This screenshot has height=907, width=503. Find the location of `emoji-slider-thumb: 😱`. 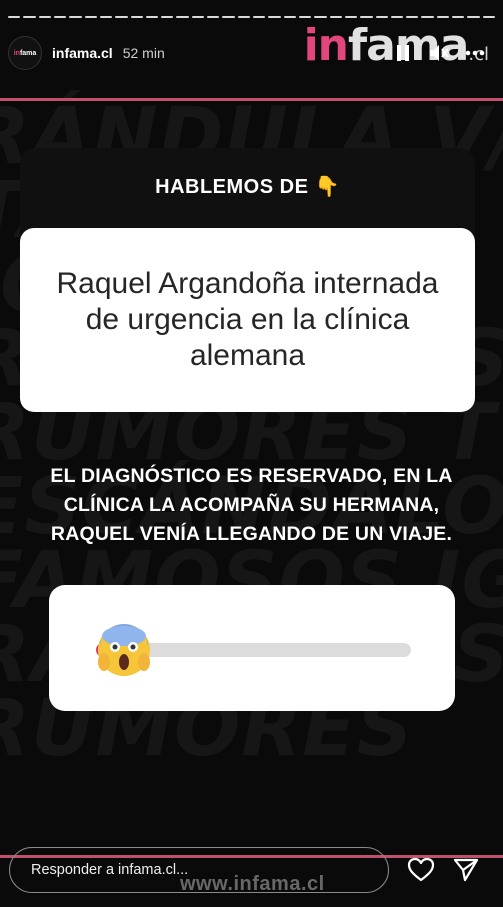

emoji-slider-thumb: 😱 is located at coordinates (124, 650).